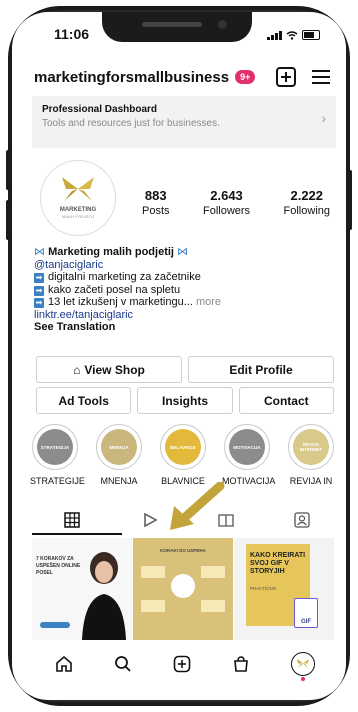 Image resolution: width=358 pixels, height=712 pixels. I want to click on header-actions, so click(303, 77).